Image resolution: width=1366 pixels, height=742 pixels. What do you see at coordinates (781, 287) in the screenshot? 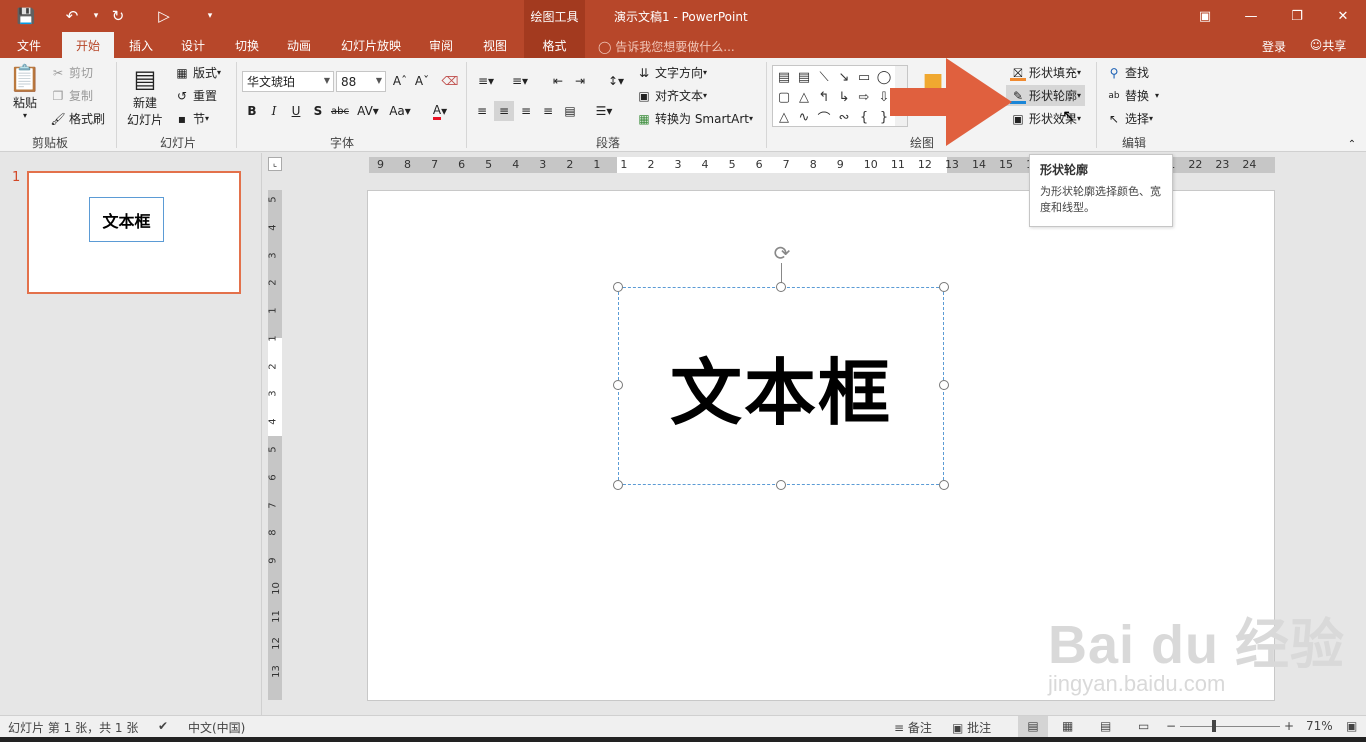
I see `resize-handle-n` at bounding box center [781, 287].